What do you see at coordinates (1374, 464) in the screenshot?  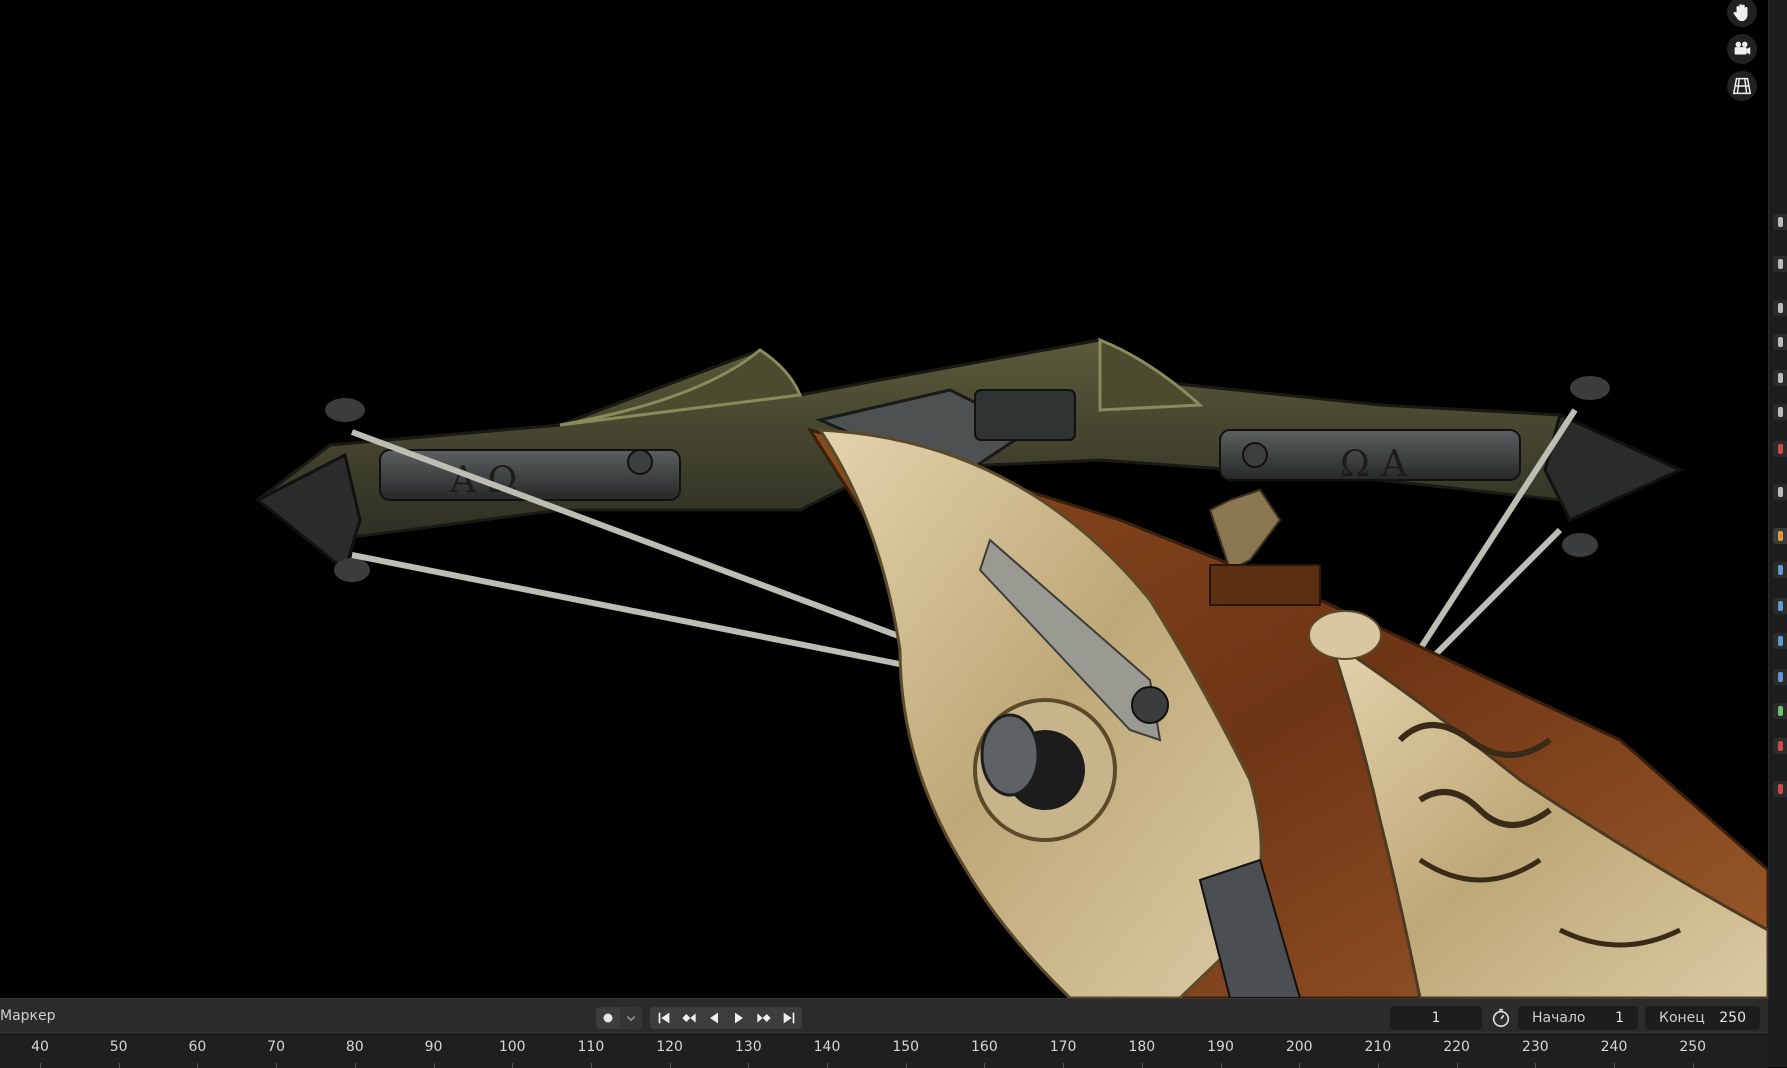 I see `svg-text: Ω A` at bounding box center [1374, 464].